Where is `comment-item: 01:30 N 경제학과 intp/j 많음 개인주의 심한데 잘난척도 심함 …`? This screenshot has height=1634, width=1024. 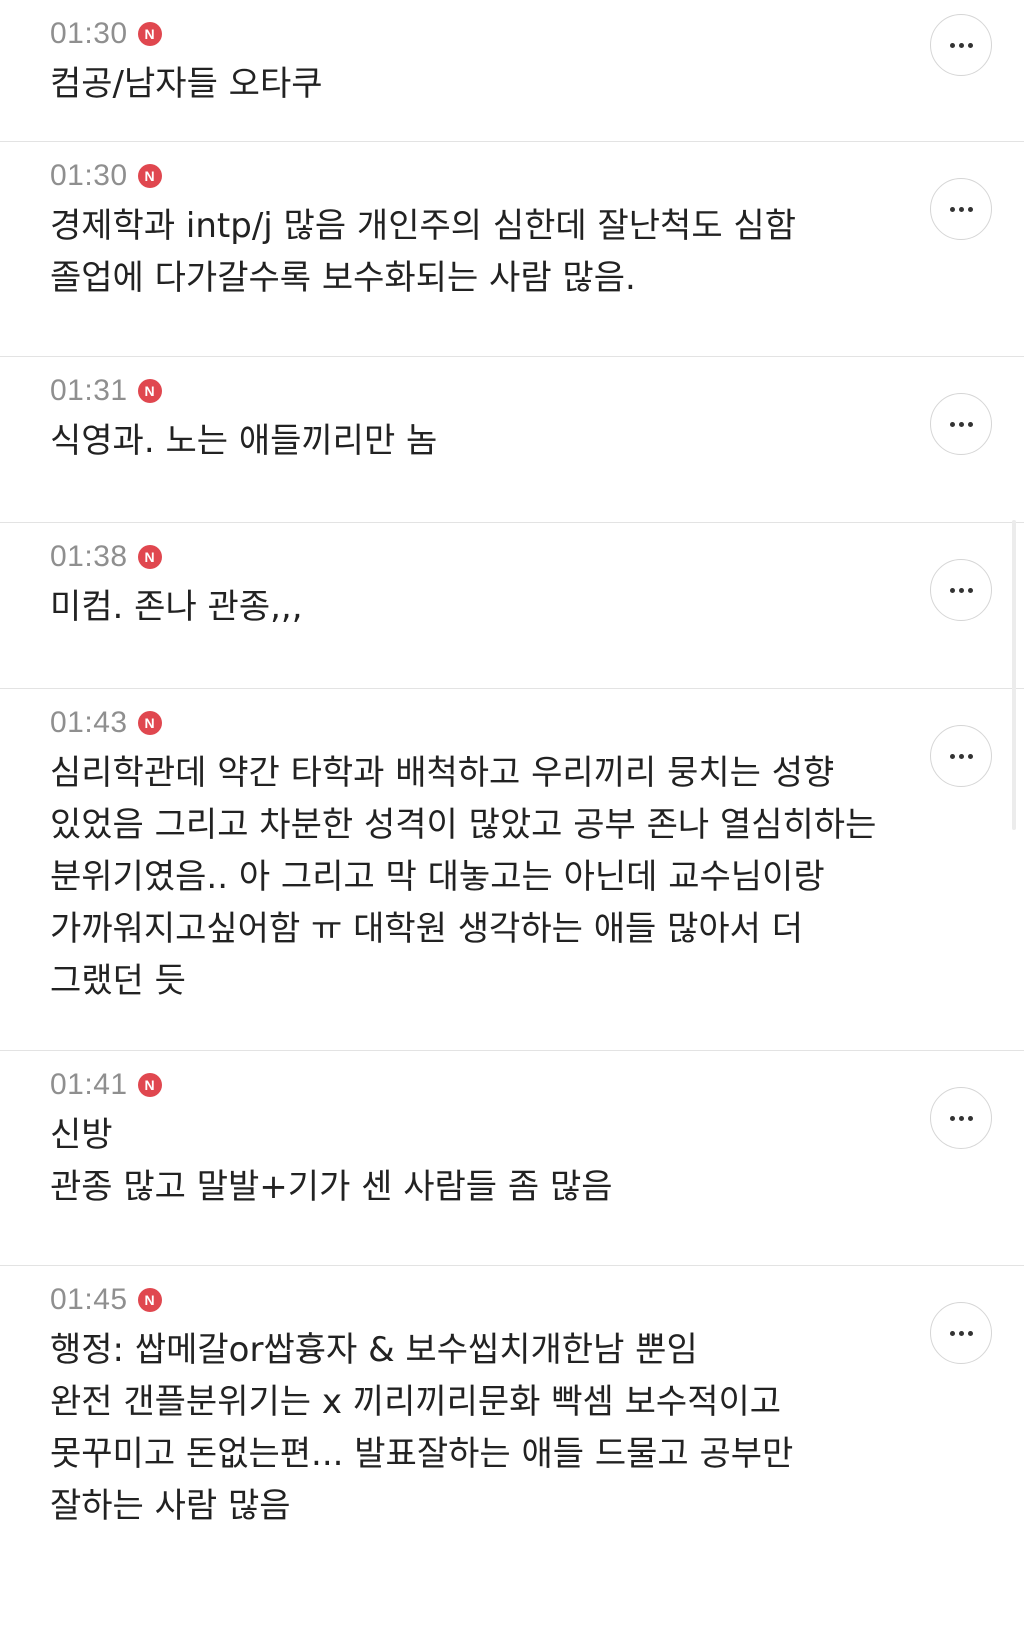
comment-item: 01:30 N 경제학과 intp/j 많음 개인주의 심한데 잘난척도 심함 … is located at coordinates (512, 249).